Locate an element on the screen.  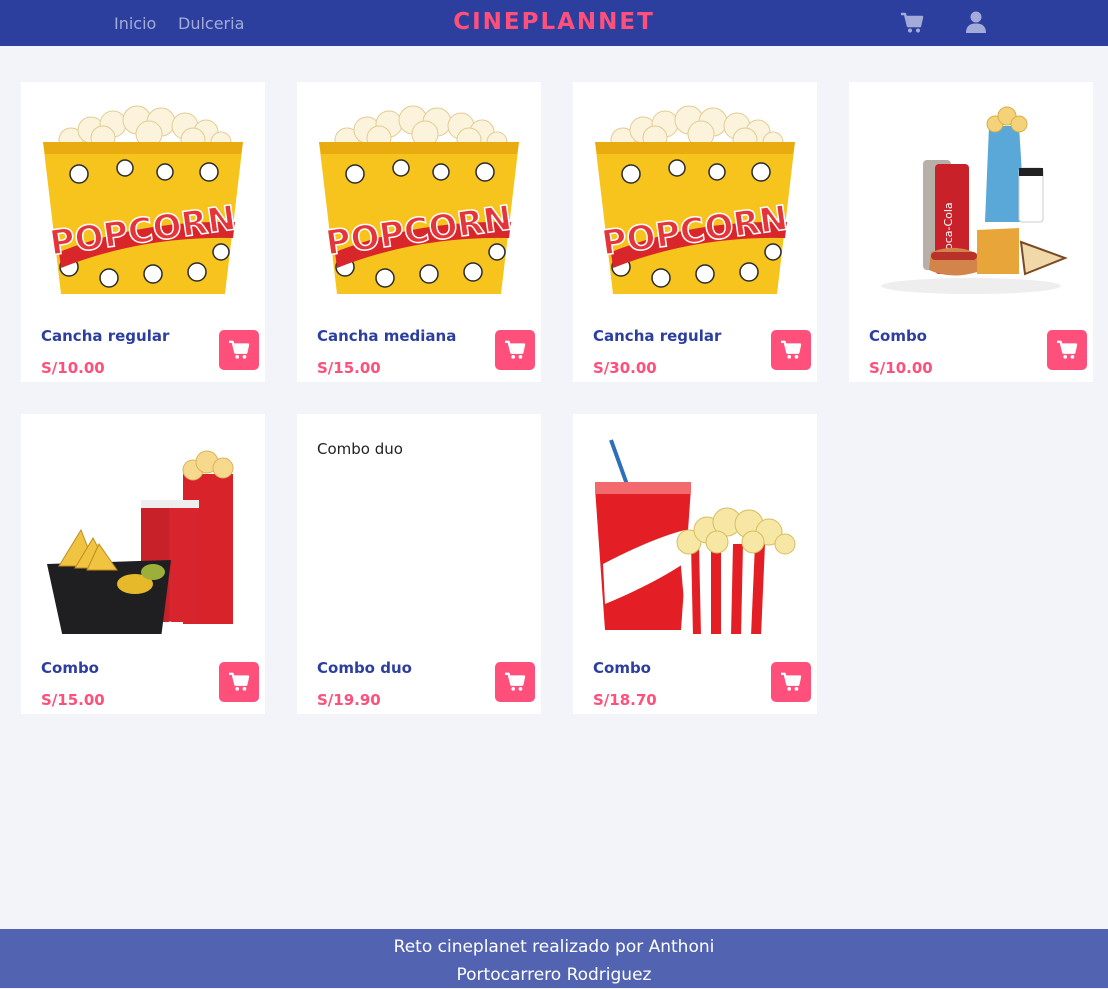
product-name: Cancha mediana is located at coordinates (387, 336).